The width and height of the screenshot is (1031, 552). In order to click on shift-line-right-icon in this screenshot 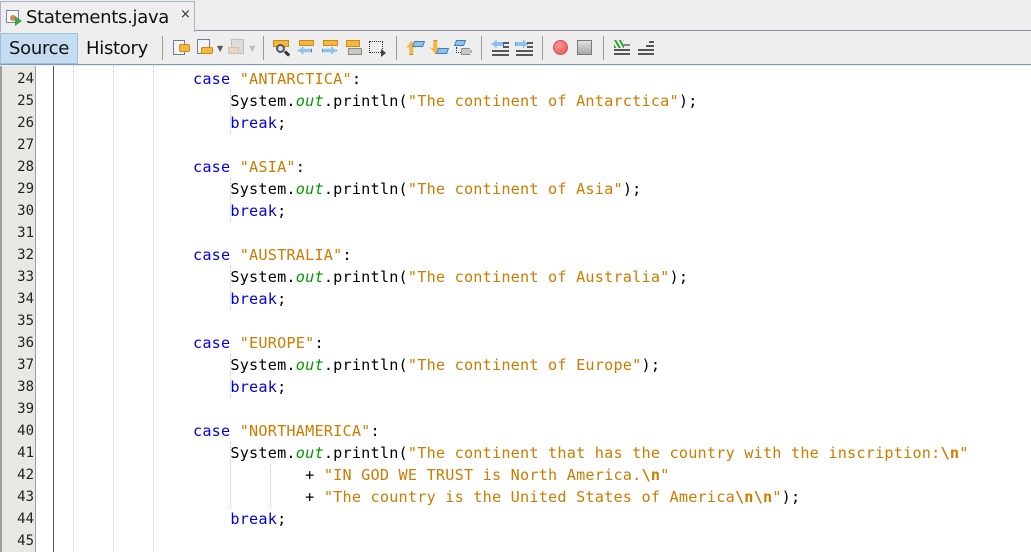, I will do `click(524, 48)`.